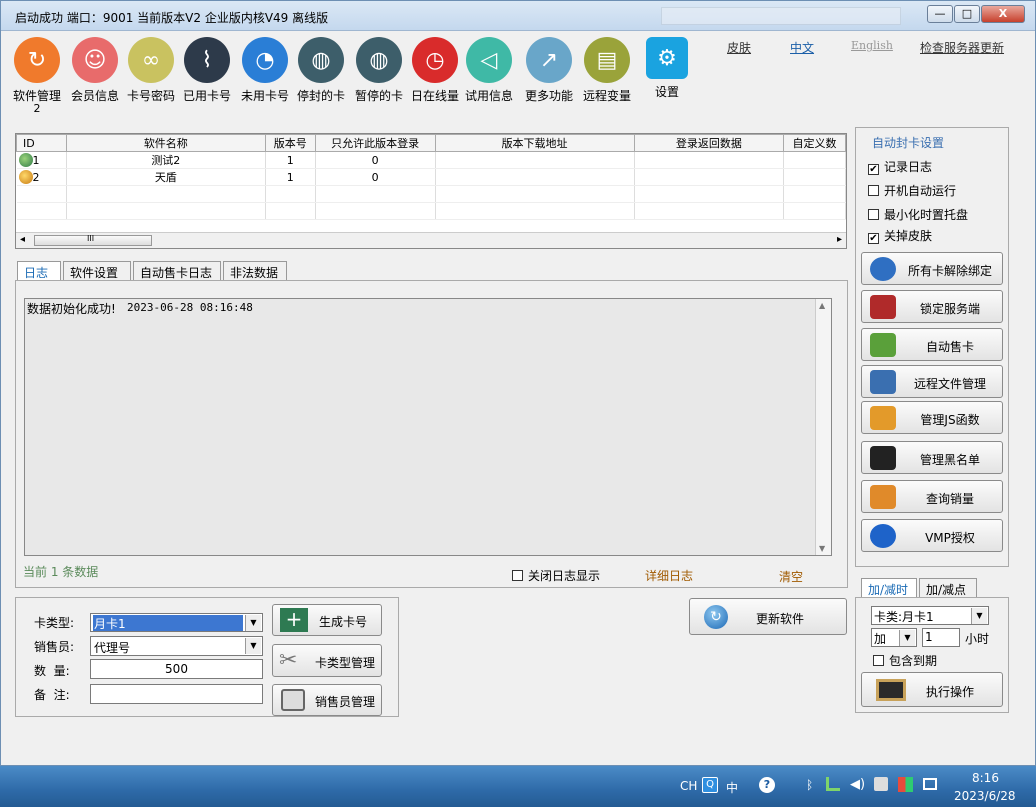  I want to click on detail-log-link: 详细日志, so click(669, 575).